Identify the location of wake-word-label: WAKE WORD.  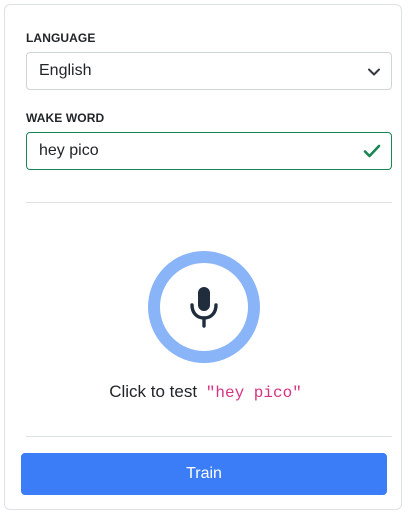
(65, 118).